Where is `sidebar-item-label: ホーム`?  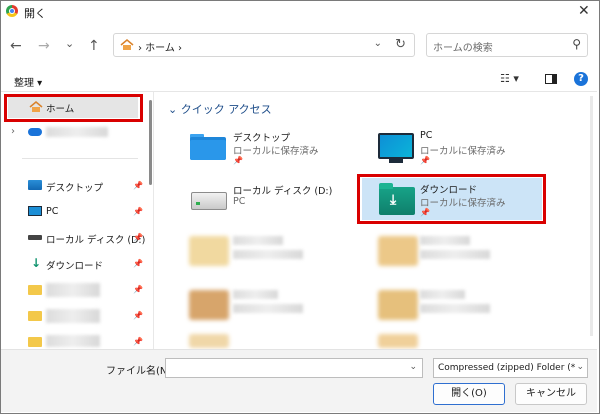 sidebar-item-label: ホーム is located at coordinates (60, 109).